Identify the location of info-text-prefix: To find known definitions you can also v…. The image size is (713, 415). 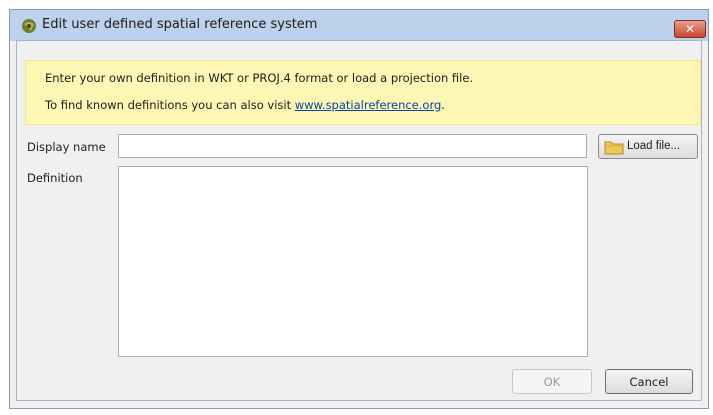
(170, 105).